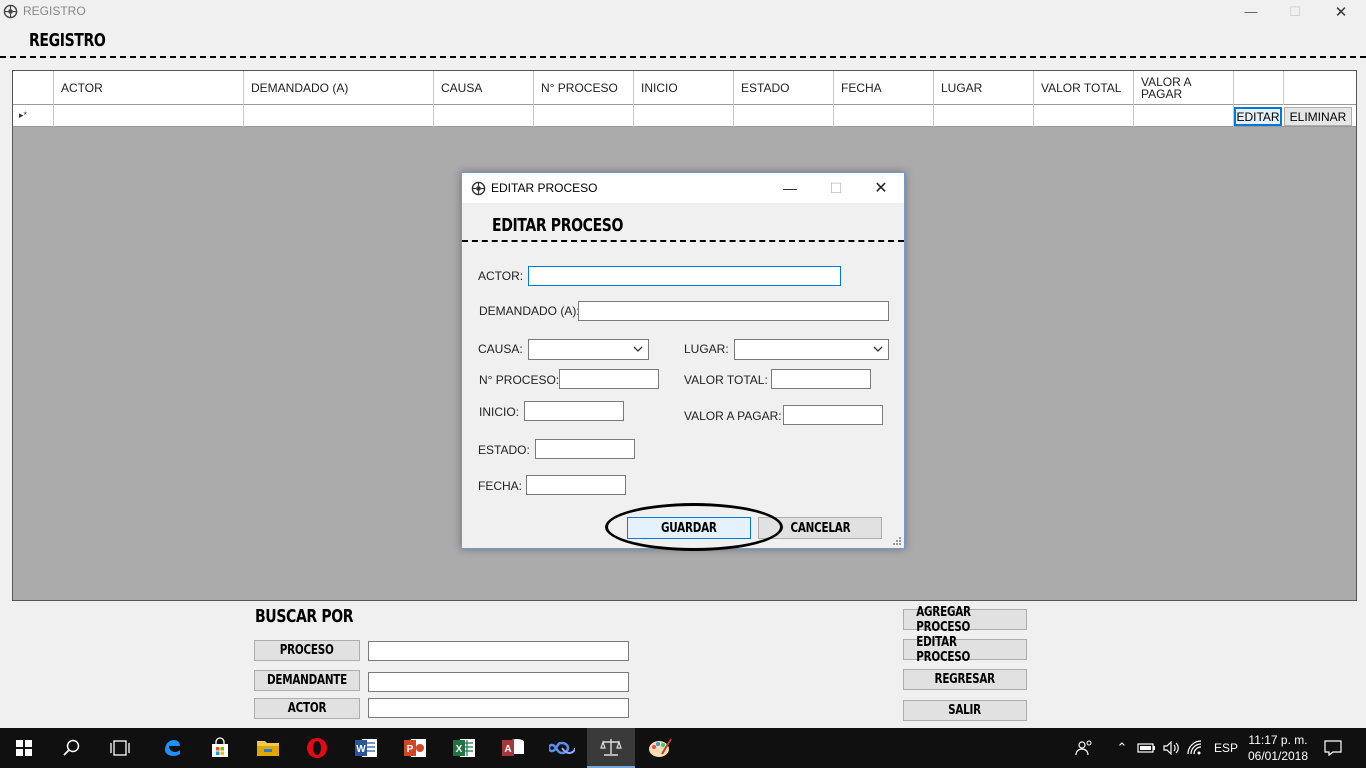 The height and width of the screenshot is (768, 1366). Describe the element at coordinates (268, 748) in the screenshot. I see `file-explorer-icon` at that location.